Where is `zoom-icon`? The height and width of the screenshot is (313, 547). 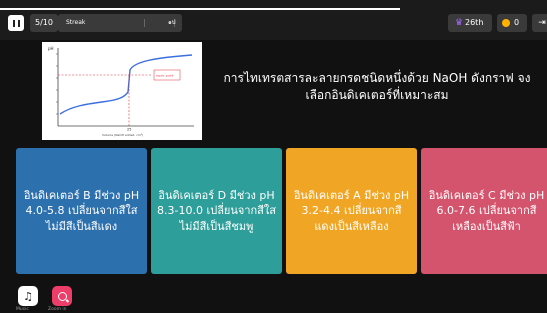
zoom-icon is located at coordinates (62, 296).